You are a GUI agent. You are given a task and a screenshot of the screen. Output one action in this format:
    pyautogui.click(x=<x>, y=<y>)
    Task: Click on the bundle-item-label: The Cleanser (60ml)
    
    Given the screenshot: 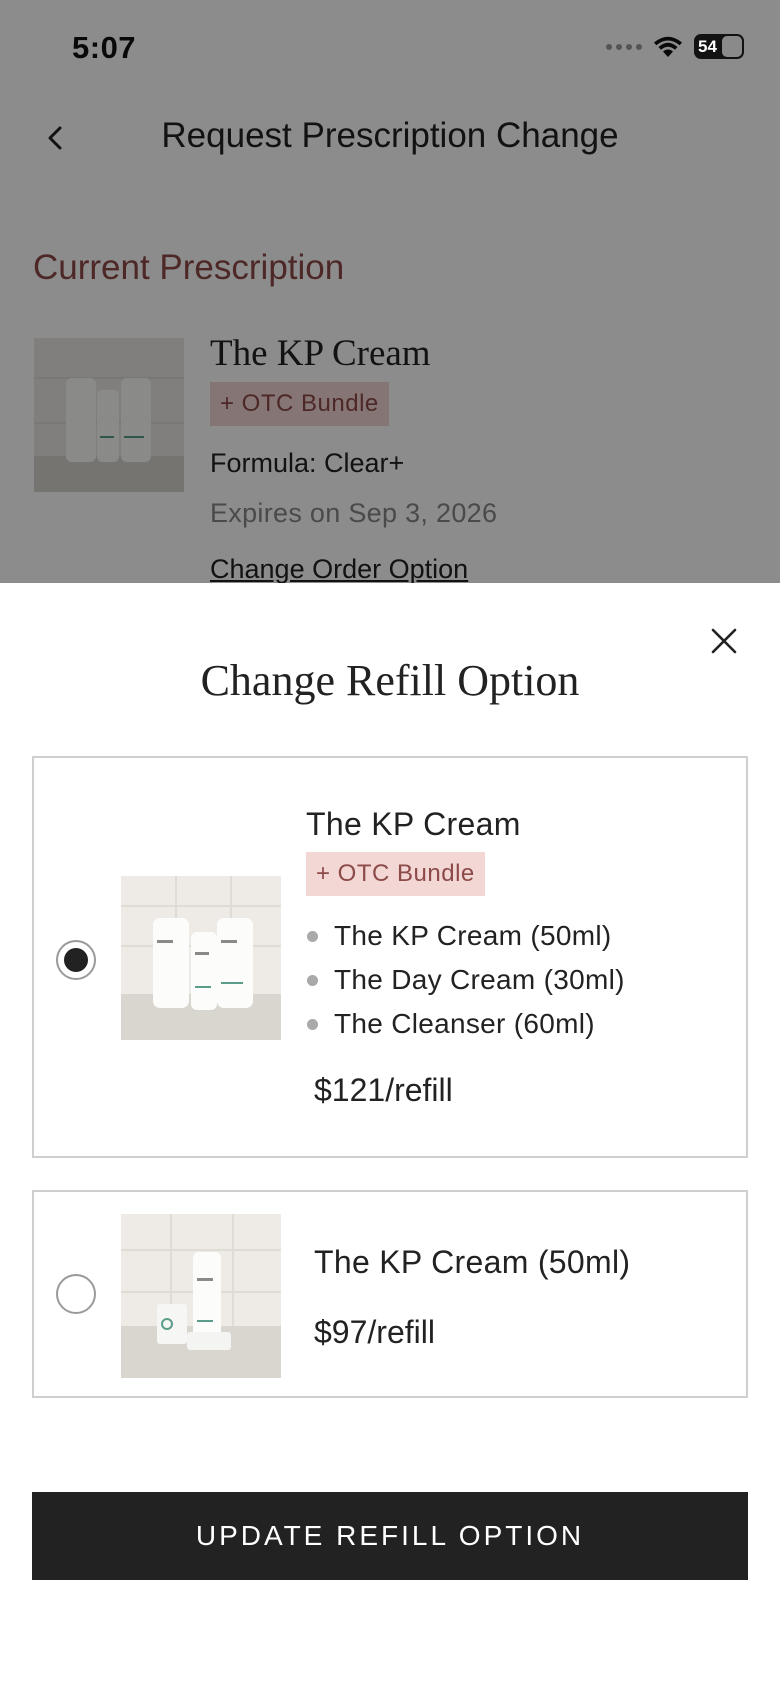 What is the action you would take?
    pyautogui.click(x=464, y=1023)
    